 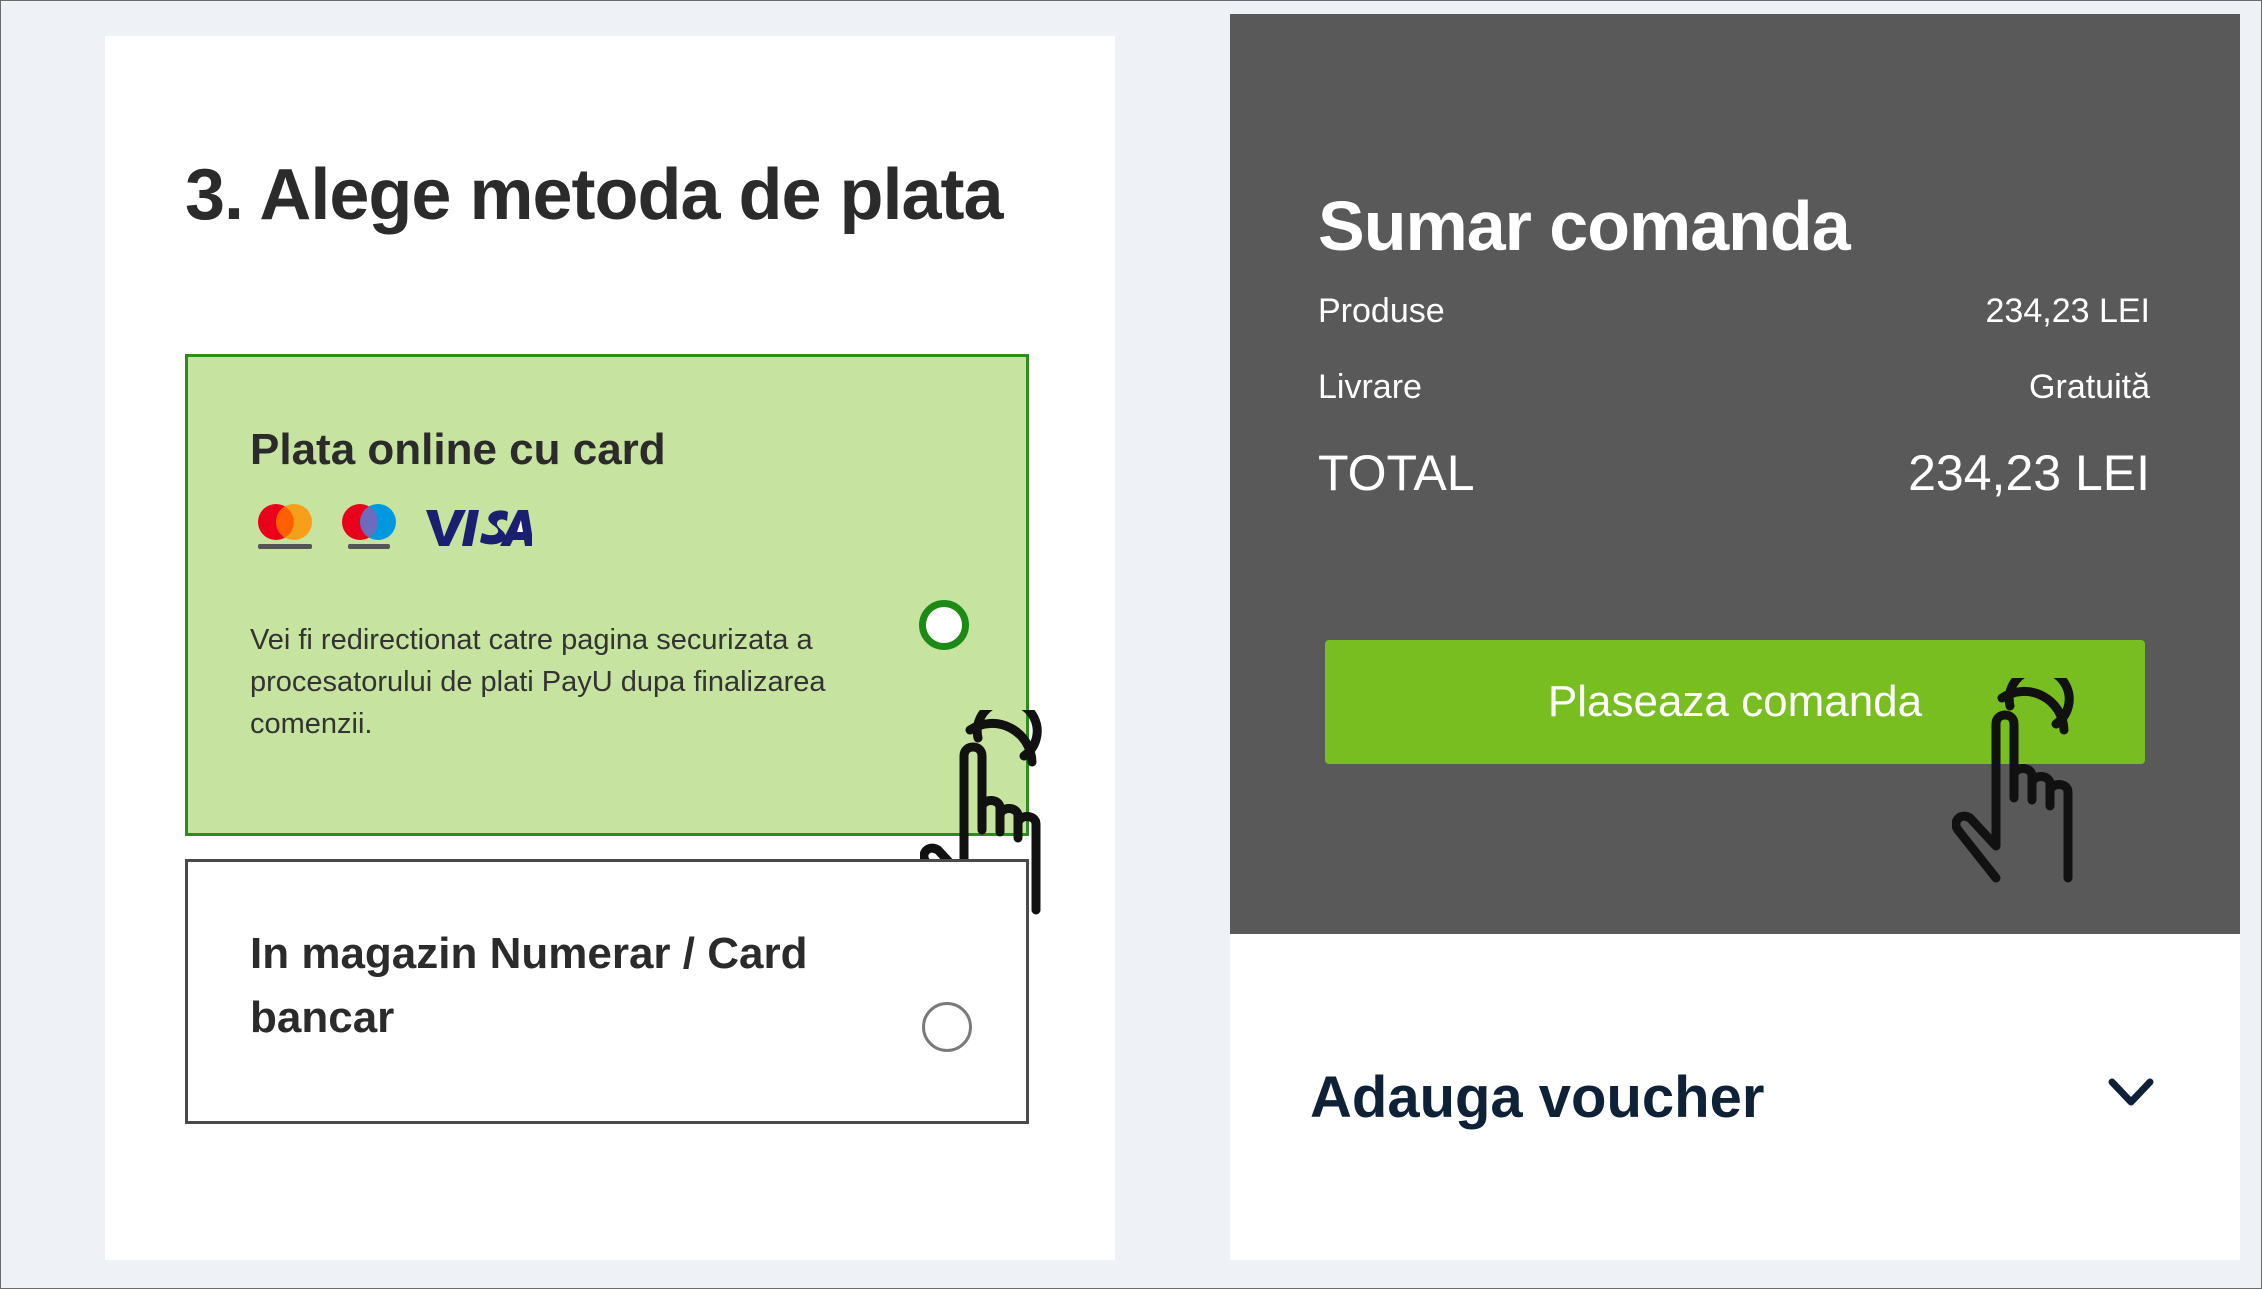 I want to click on voucher-title: Adauga voucher, so click(x=1537, y=1097).